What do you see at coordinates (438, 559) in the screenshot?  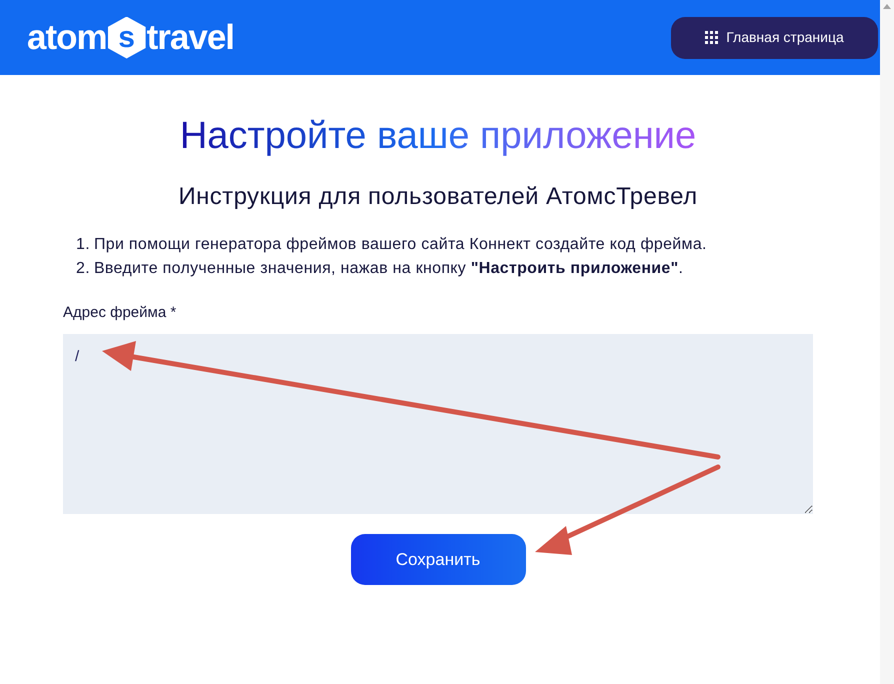 I see `save-button: Сохранить` at bounding box center [438, 559].